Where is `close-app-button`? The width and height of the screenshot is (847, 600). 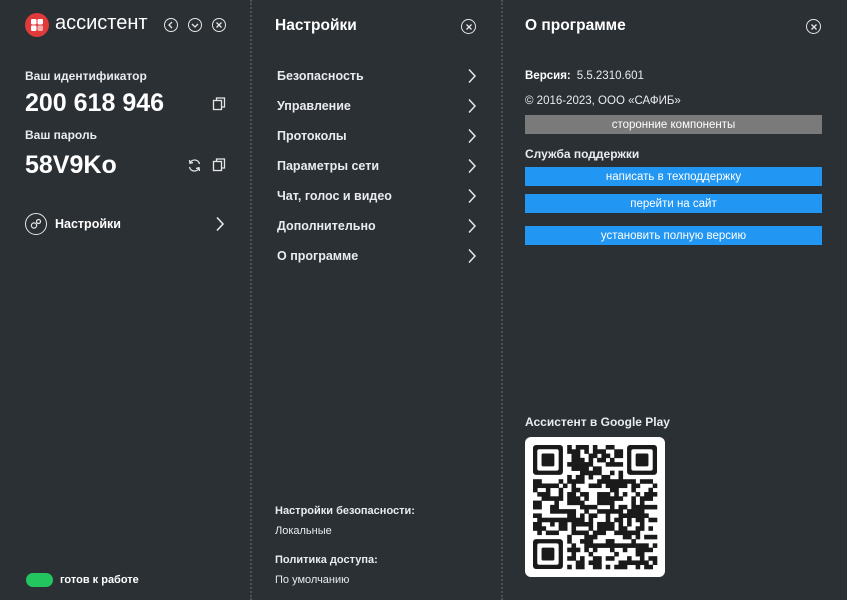
close-app-button is located at coordinates (219, 25).